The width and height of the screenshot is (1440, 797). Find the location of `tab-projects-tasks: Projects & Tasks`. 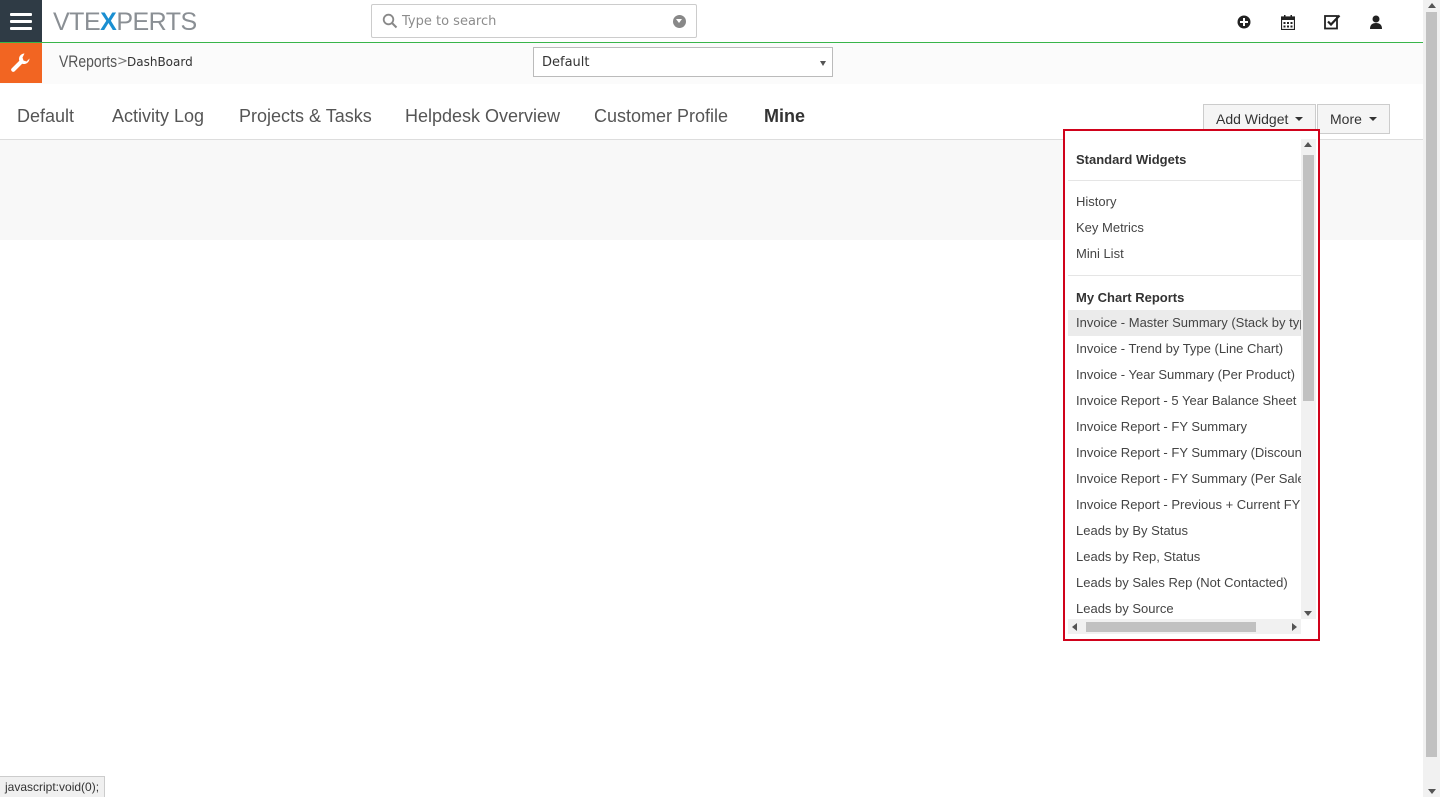

tab-projects-tasks: Projects & Tasks is located at coordinates (305, 123).